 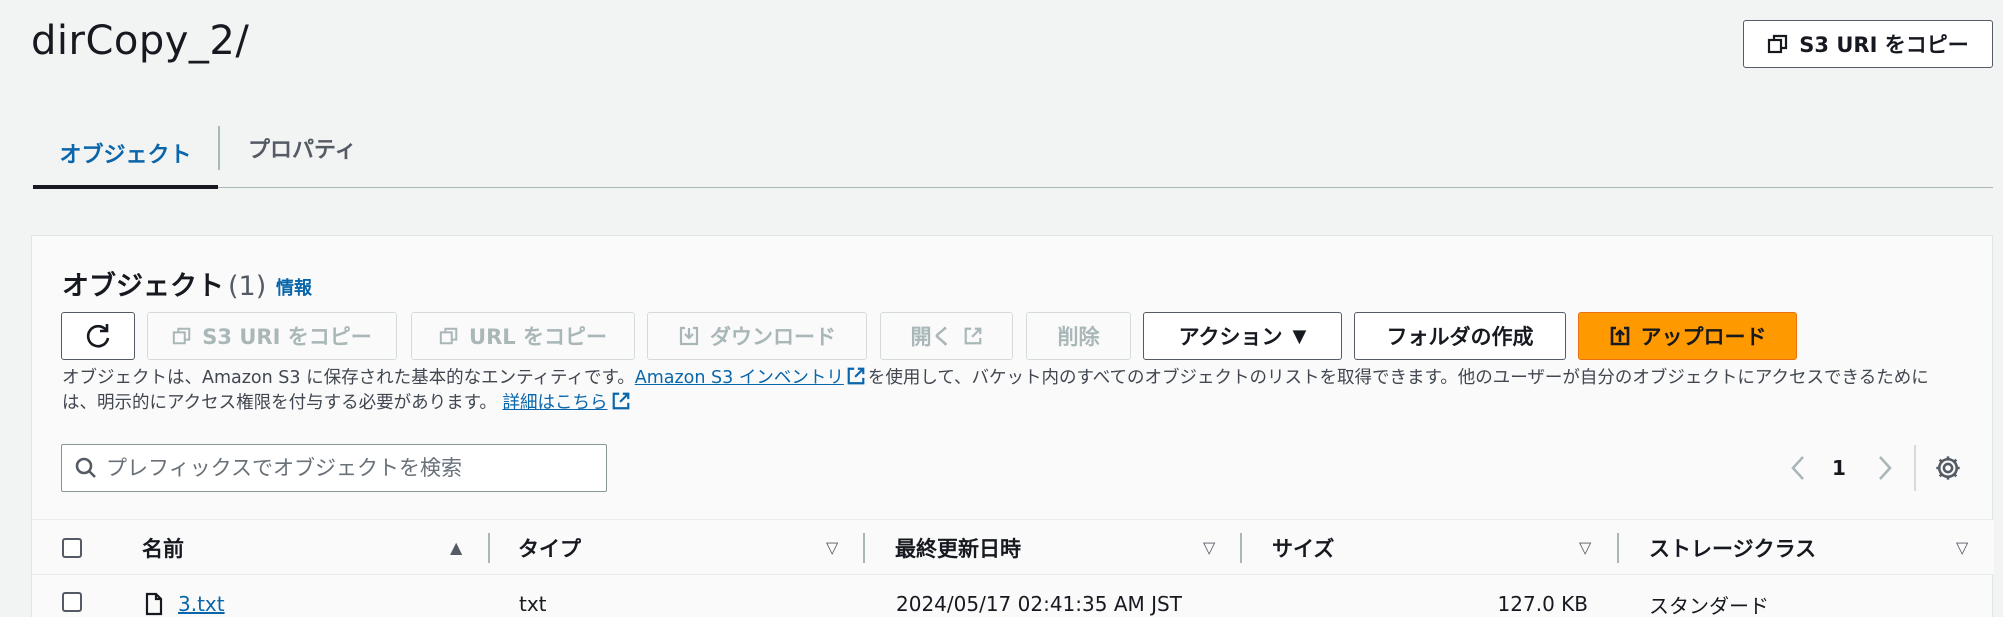 I want to click on search-field, so click(x=334, y=468).